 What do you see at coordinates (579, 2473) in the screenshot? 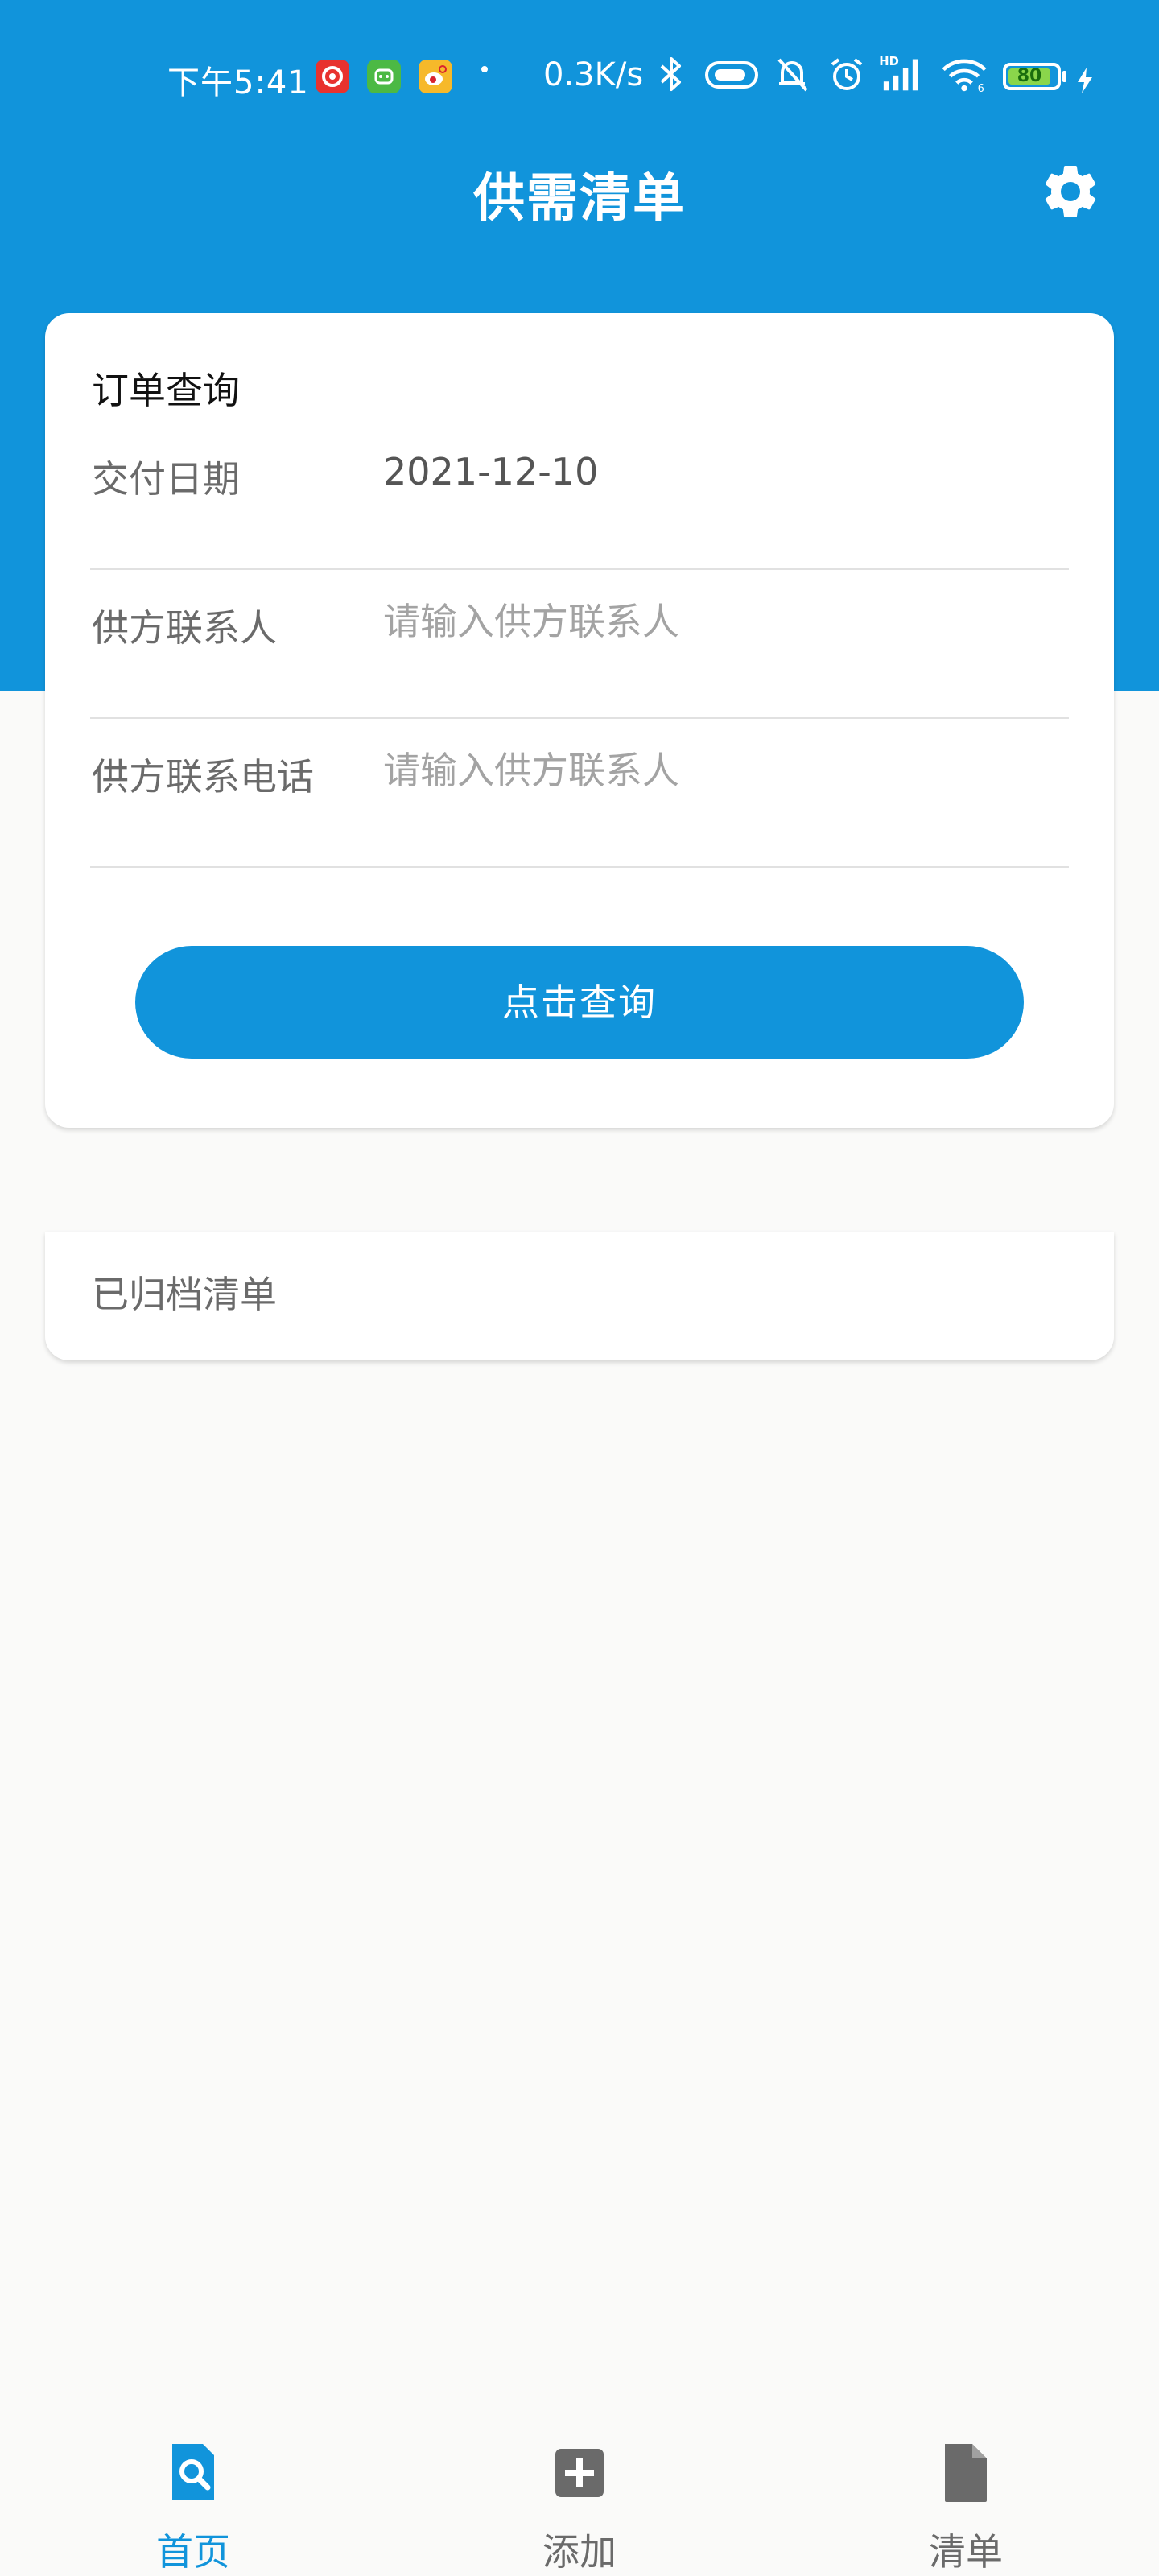
I see `plus-box-icon` at bounding box center [579, 2473].